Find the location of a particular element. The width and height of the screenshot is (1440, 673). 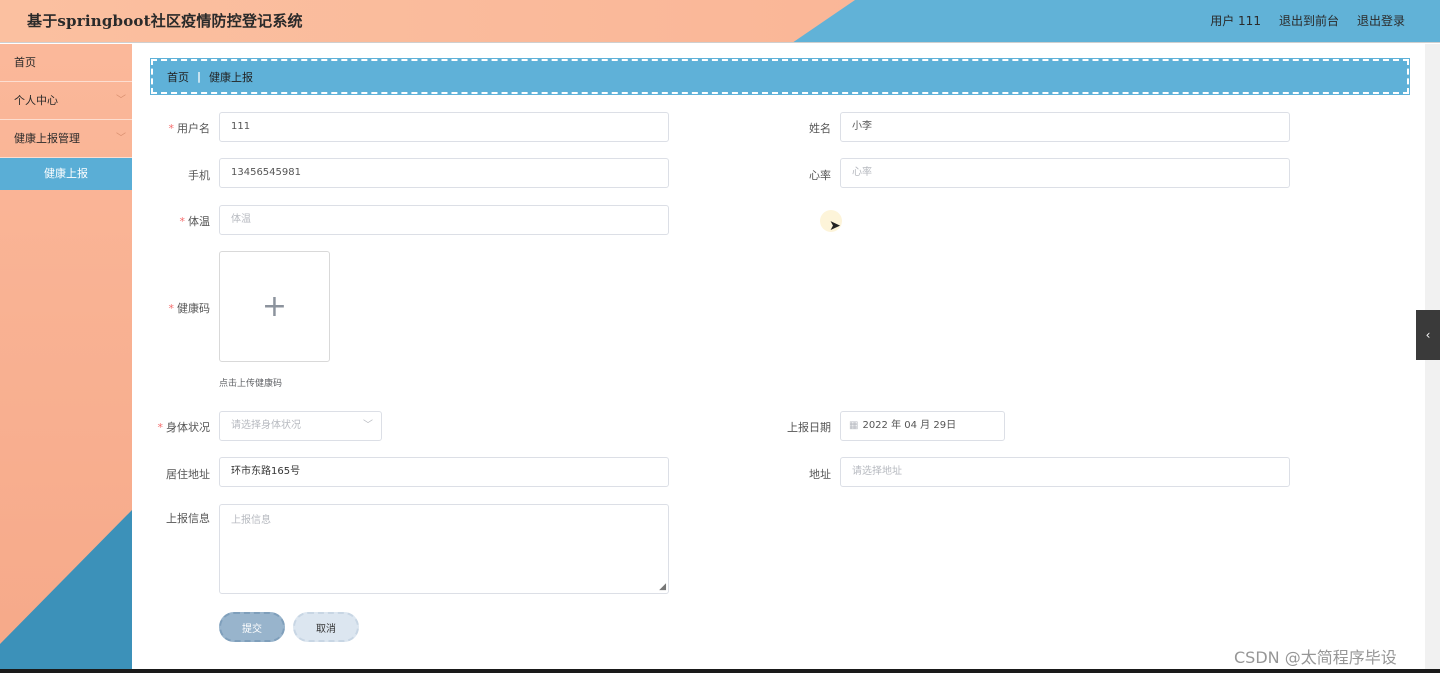

breadcrumb: 首页 | 健康上报 is located at coordinates (780, 76).